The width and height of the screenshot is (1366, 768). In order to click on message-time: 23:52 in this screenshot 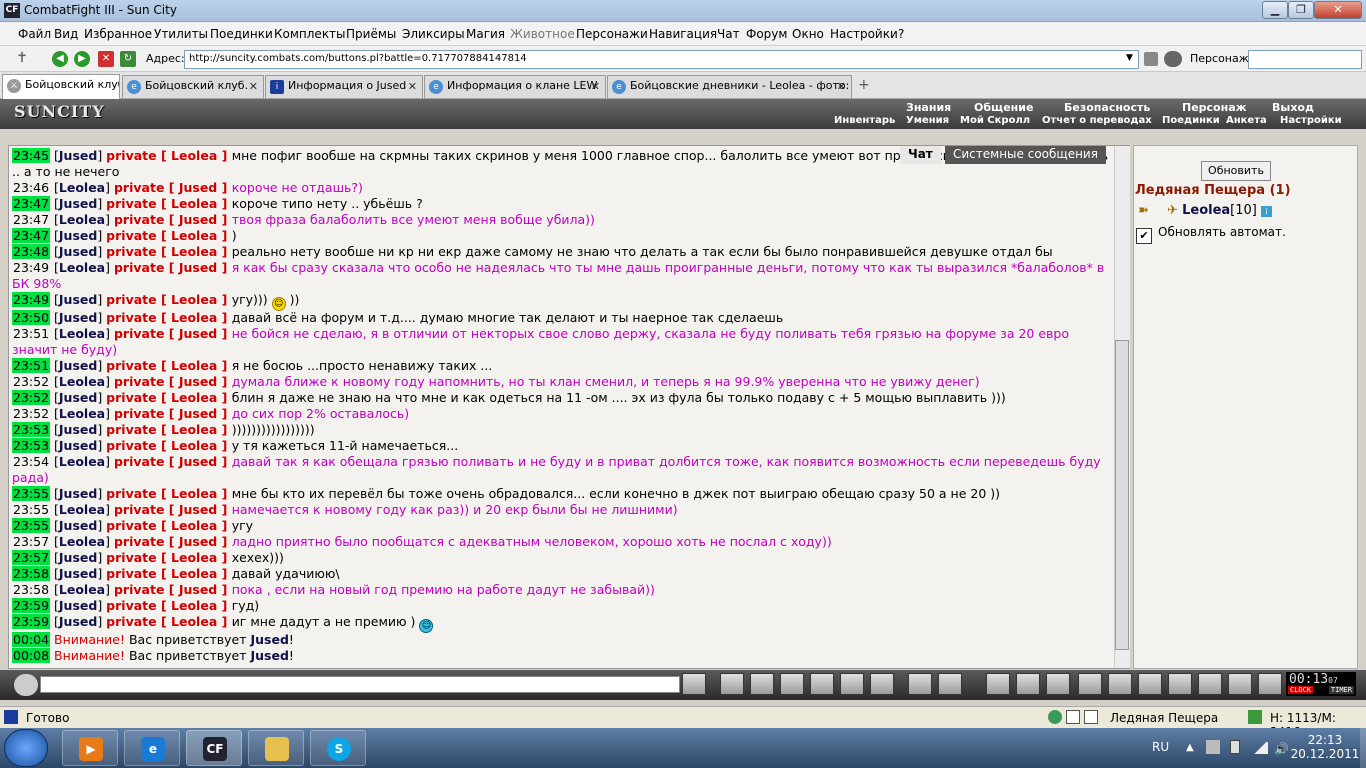, I will do `click(31, 397)`.